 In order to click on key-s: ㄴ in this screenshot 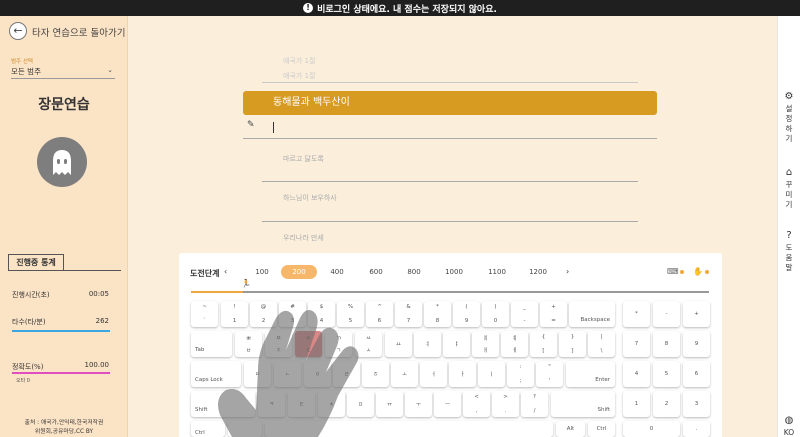, I will do `click(287, 374)`.